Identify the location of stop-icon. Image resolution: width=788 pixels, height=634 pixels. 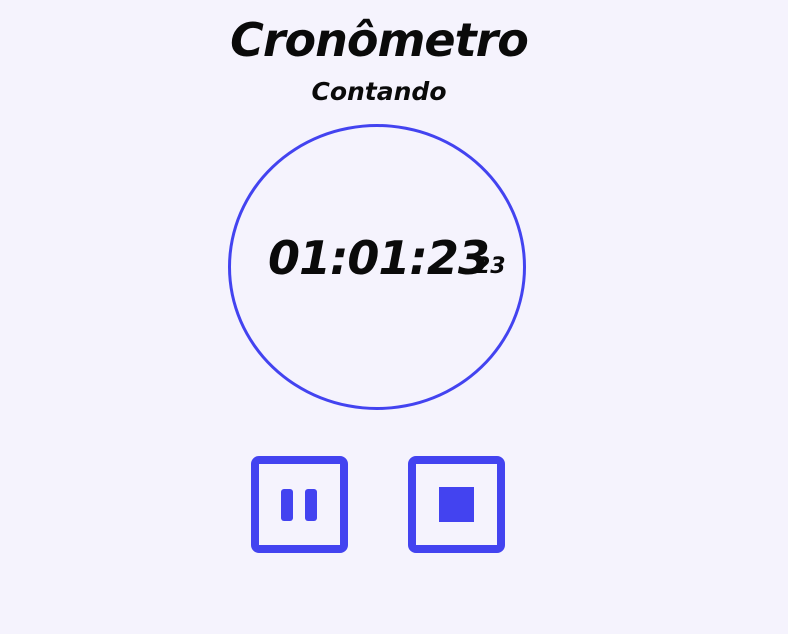
(456, 504).